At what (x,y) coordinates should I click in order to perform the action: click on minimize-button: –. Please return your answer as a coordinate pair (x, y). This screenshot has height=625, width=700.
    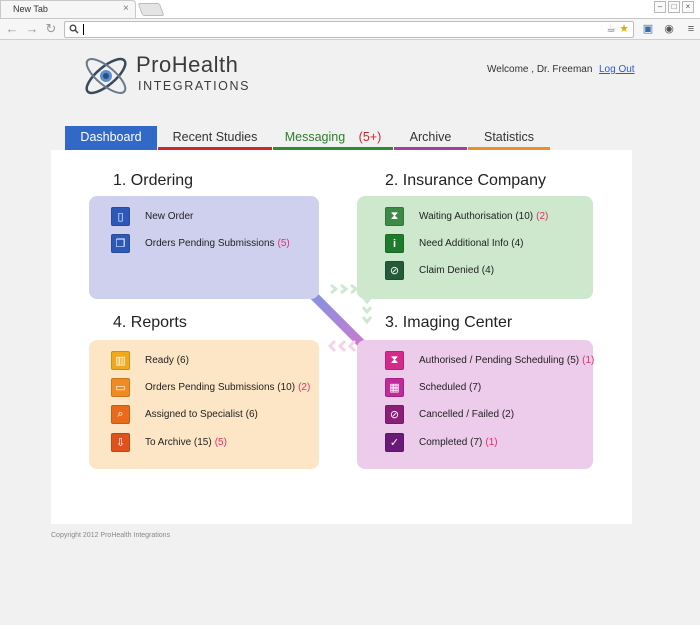
    Looking at the image, I should click on (660, 7).